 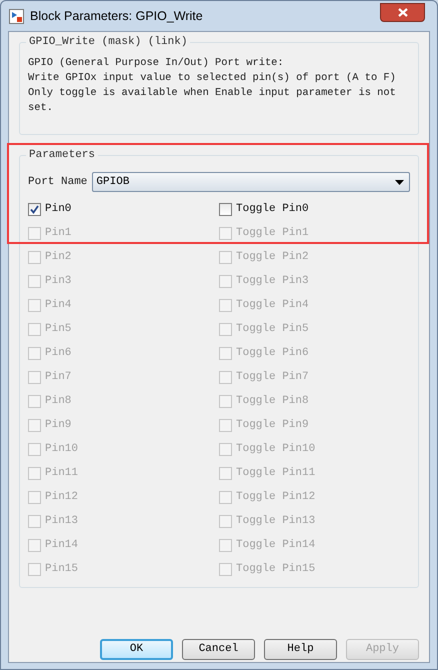 What do you see at coordinates (58, 377) in the screenshot?
I see `checkbox-label: Pin7` at bounding box center [58, 377].